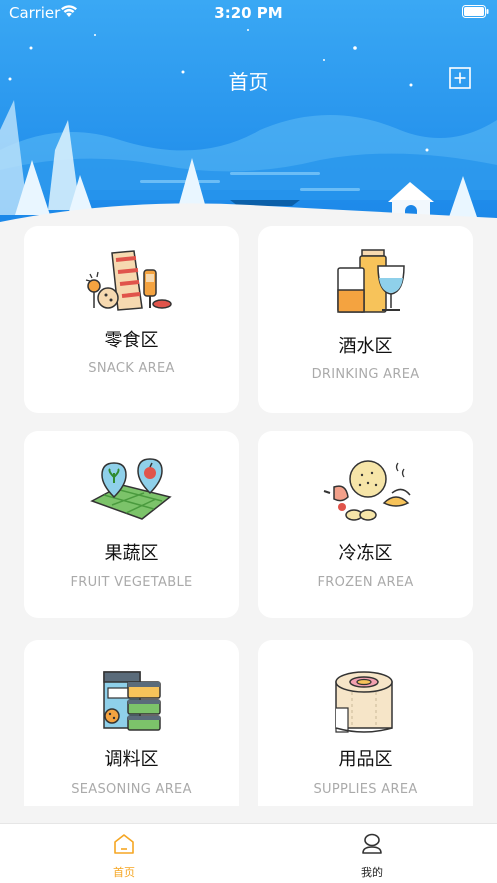 The image size is (497, 883). I want to click on frozen-food-icon, so click(365, 492).